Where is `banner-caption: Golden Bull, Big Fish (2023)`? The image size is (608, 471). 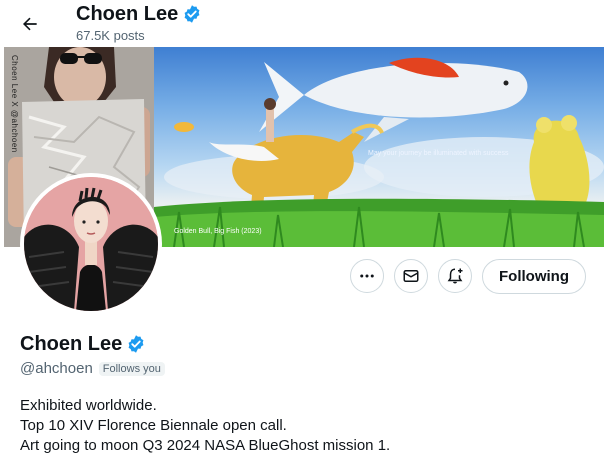
banner-caption: Golden Bull, Big Fish (2023) is located at coordinates (218, 231).